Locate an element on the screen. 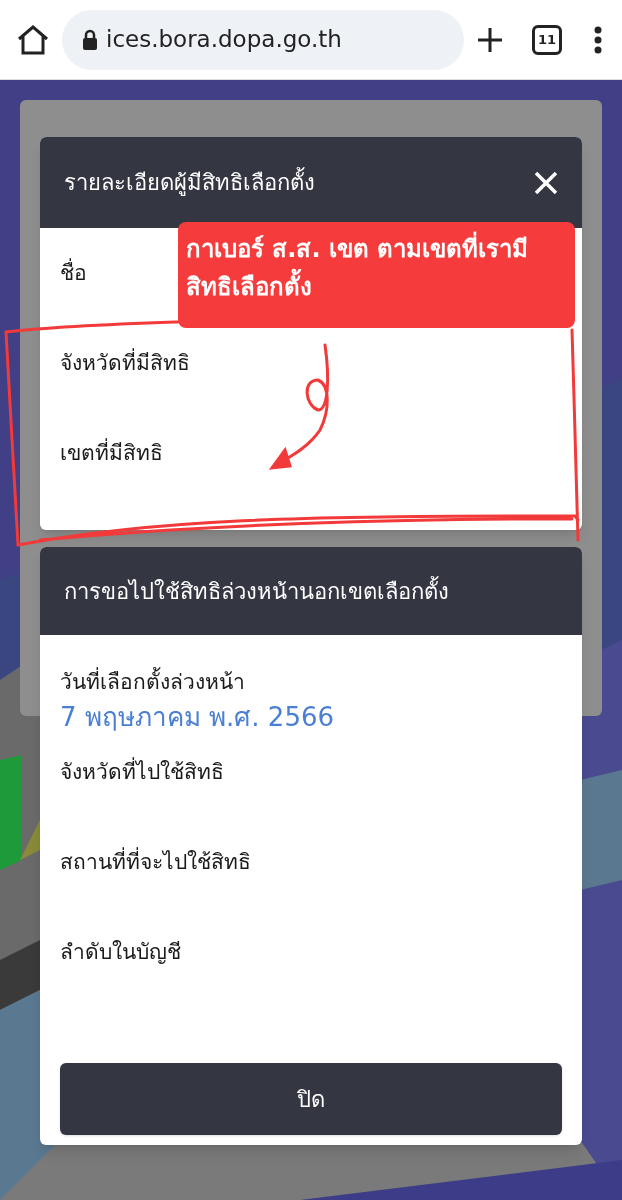 The height and width of the screenshot is (1200, 622). field-label: ลำดับในบัญชี is located at coordinates (120, 952).